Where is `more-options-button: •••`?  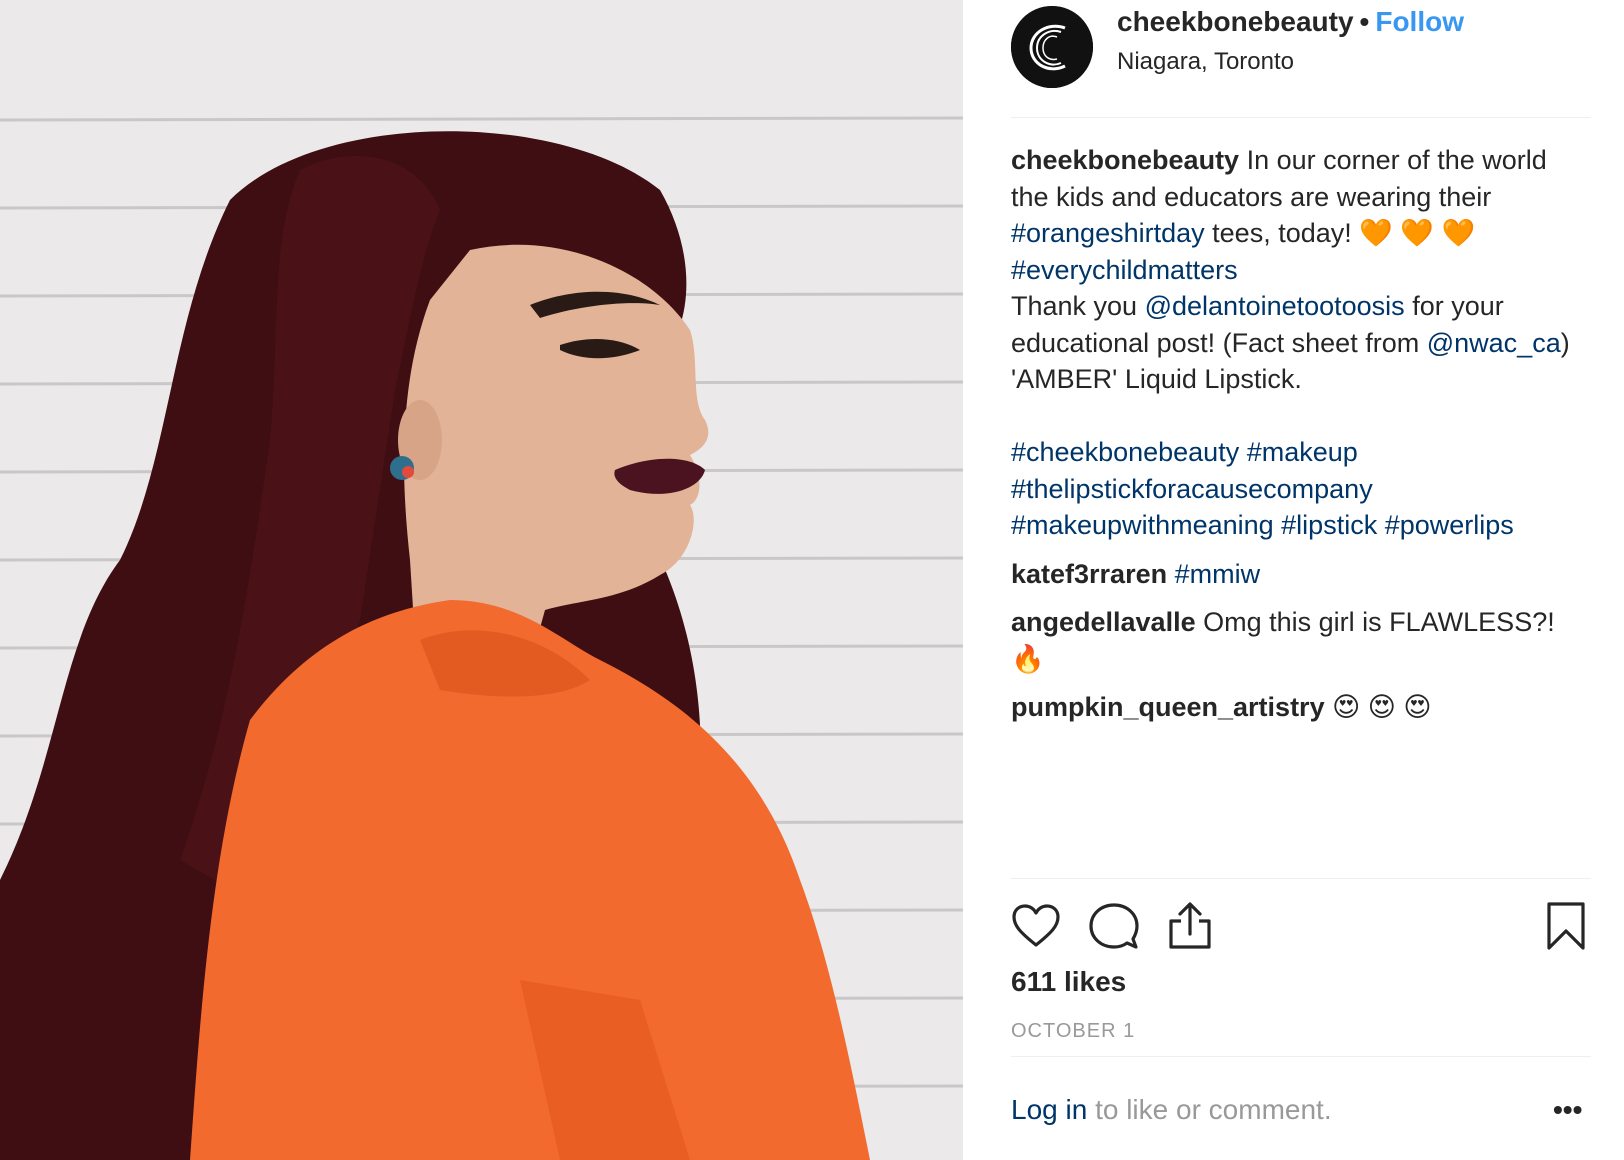
more-options-button: ••• is located at coordinates (1567, 1110).